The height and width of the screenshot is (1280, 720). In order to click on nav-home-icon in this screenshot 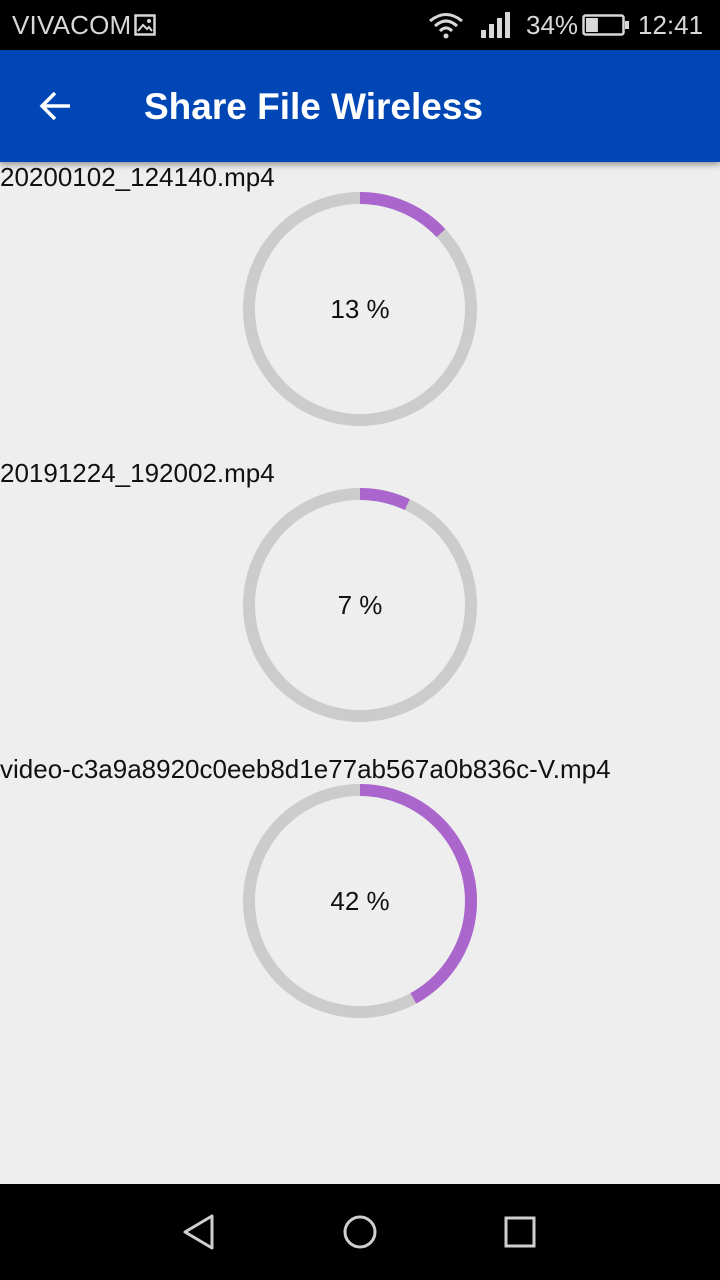, I will do `click(360, 1232)`.